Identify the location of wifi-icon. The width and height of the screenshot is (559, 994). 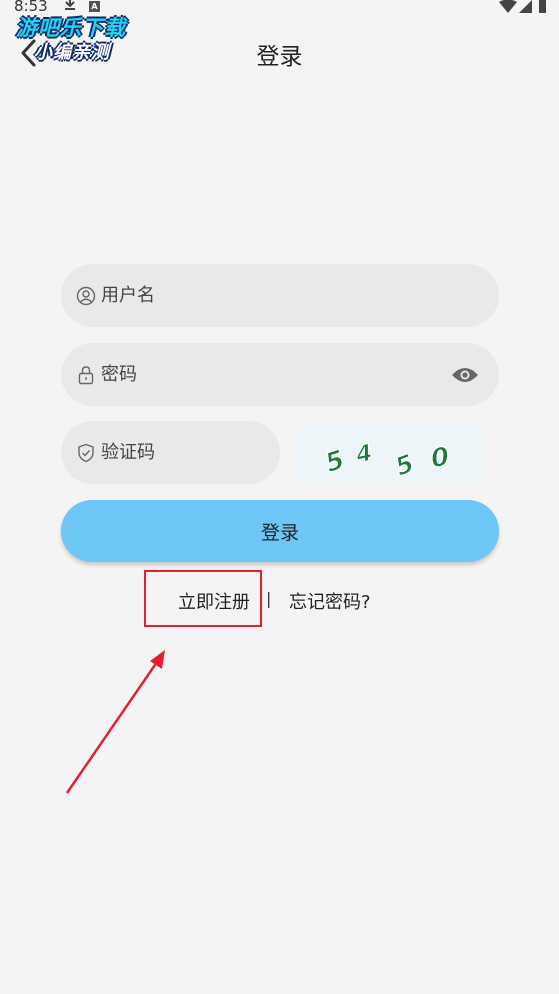
(508, 6).